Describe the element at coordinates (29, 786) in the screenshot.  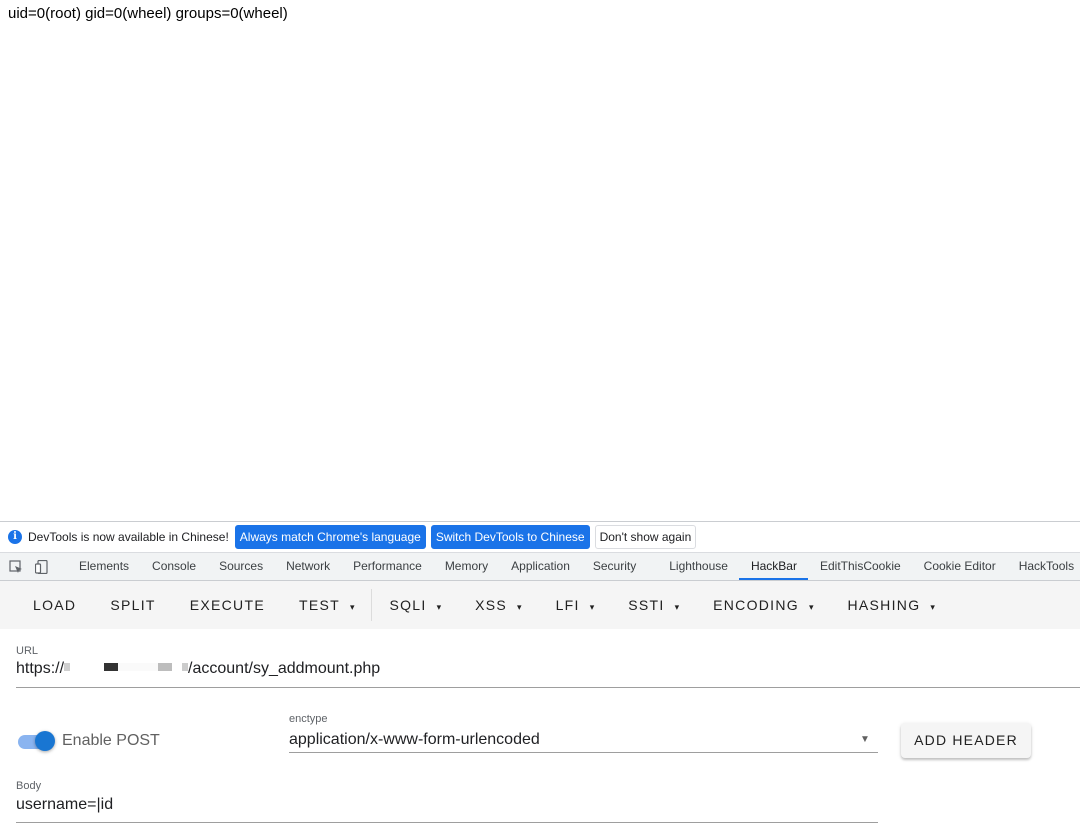
I see `body-field-label: Body` at that location.